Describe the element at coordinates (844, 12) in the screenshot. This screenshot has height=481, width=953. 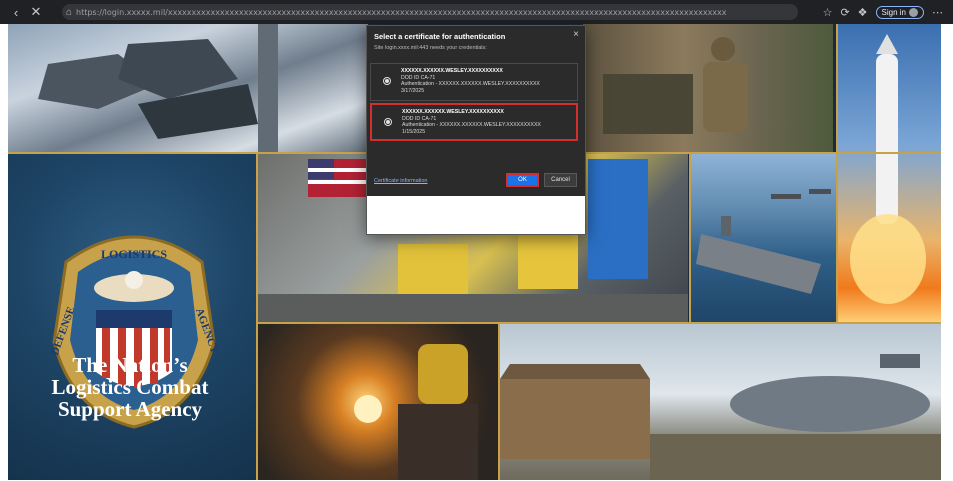
I see `refresh-icon: ⟳` at that location.